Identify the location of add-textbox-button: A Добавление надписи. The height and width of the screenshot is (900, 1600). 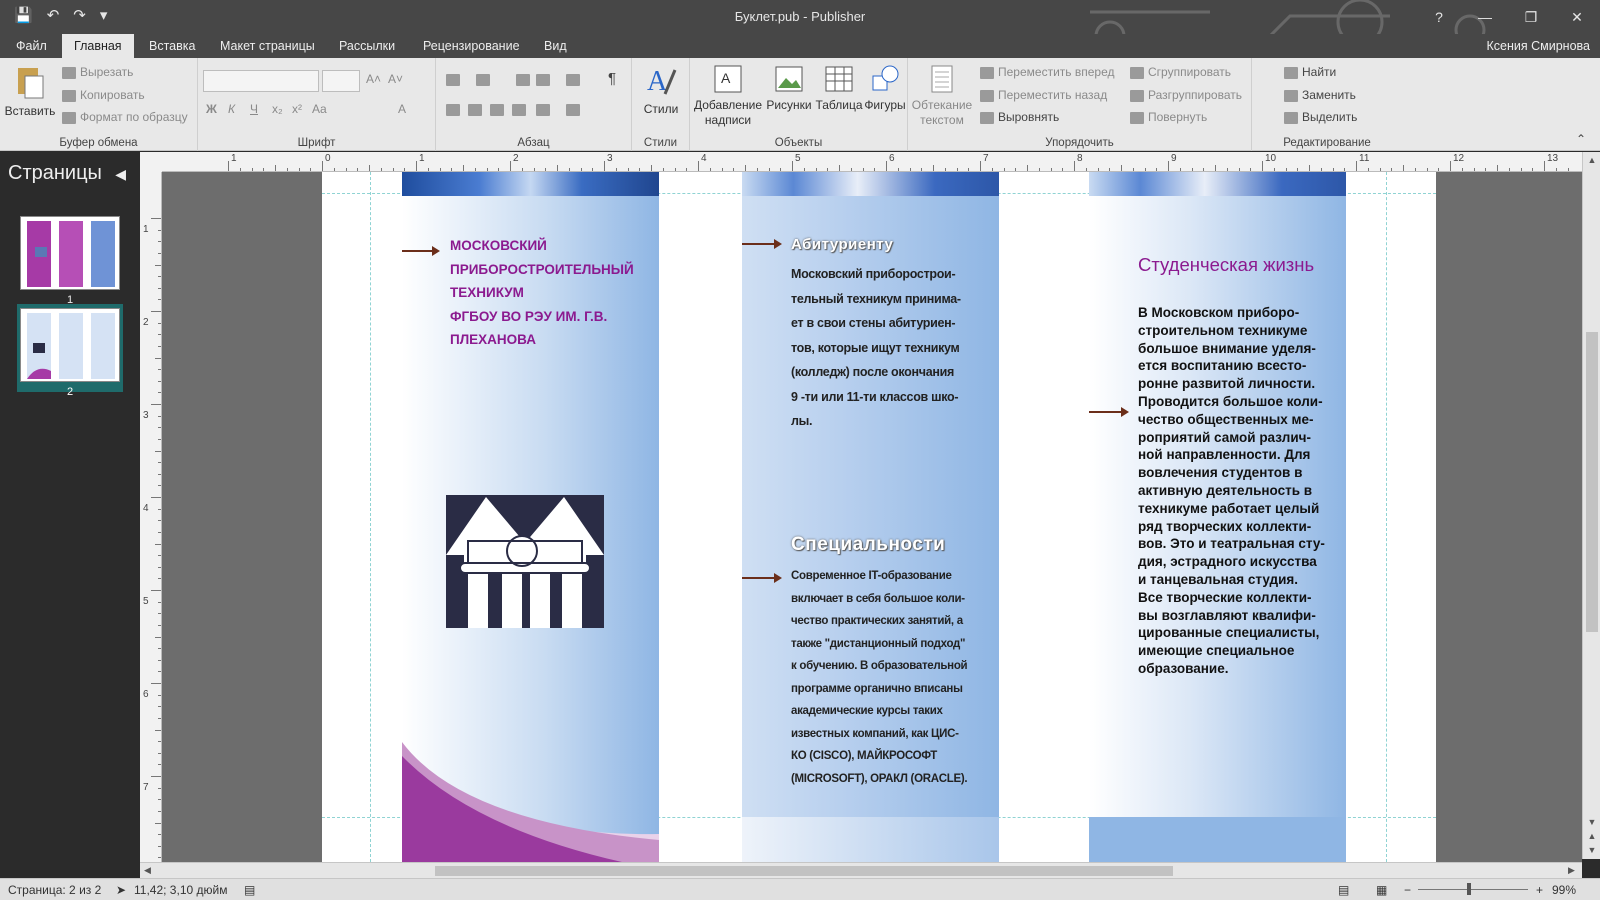
(728, 96).